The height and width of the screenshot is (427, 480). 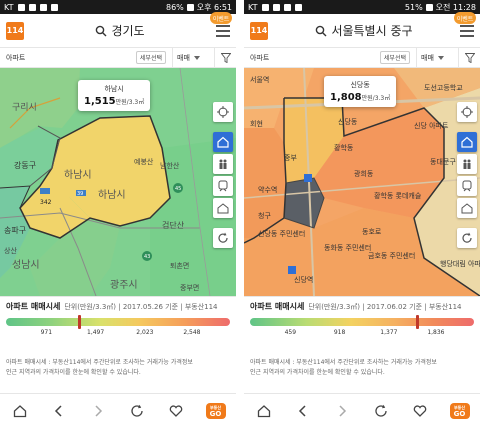 What do you see at coordinates (124, 285) in the screenshot?
I see `map-label-gwangju: 광주시` at bounding box center [124, 285].